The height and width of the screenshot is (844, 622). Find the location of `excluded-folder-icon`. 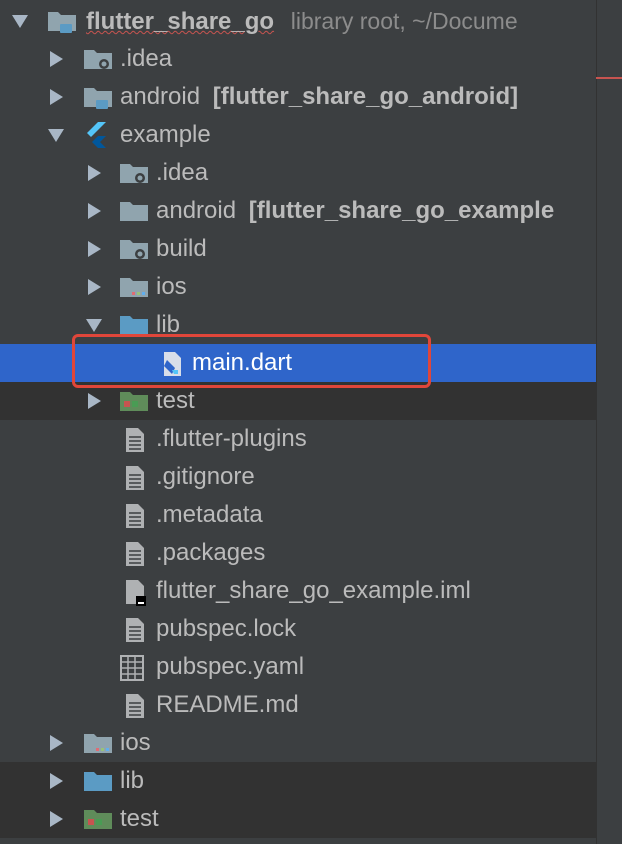

excluded-folder-icon is located at coordinates (134, 249).